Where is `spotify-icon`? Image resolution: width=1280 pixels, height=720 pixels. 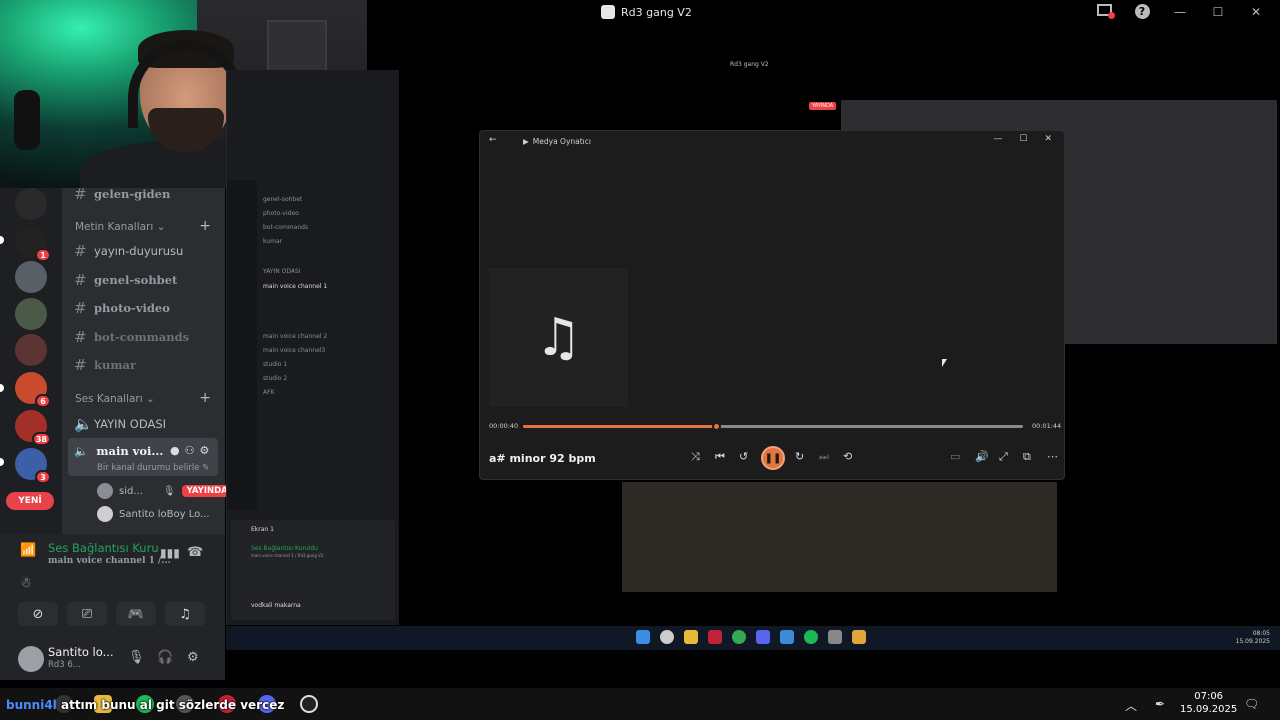 spotify-icon is located at coordinates (811, 637).